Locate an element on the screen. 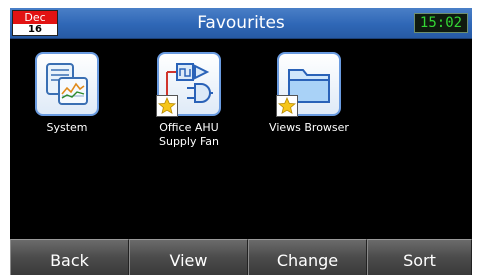 This screenshot has height=275, width=480. favourite-label: Views Browser is located at coordinates (309, 127).